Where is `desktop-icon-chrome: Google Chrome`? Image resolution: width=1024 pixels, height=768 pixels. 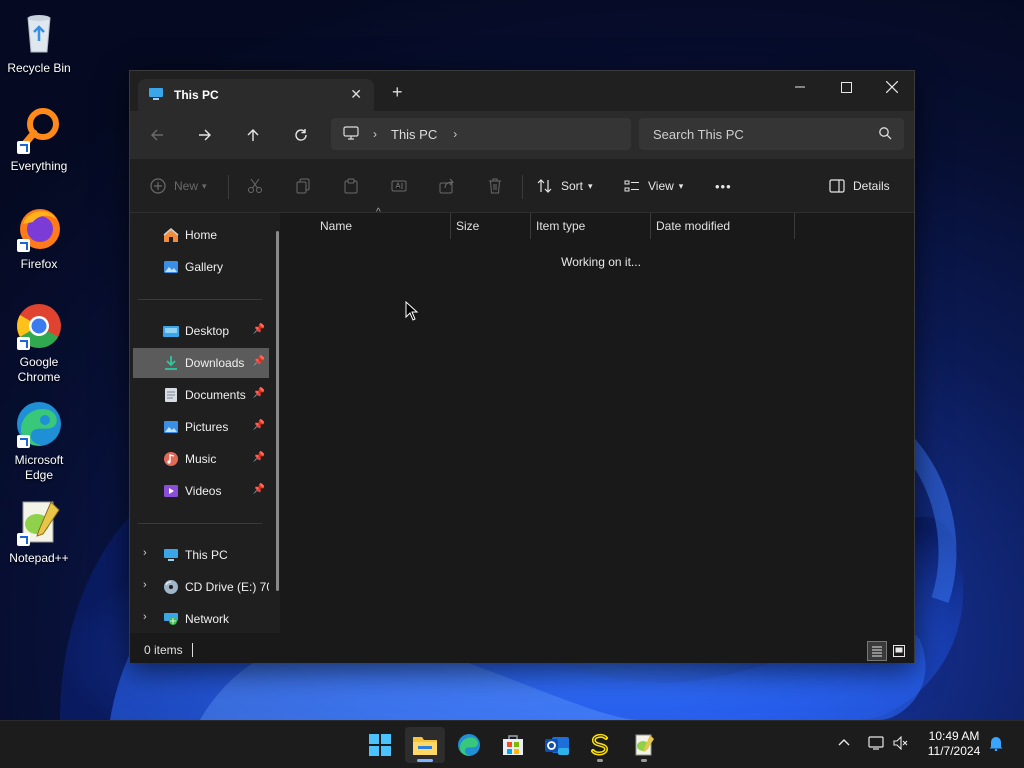 desktop-icon-chrome: Google Chrome is located at coordinates (39, 343).